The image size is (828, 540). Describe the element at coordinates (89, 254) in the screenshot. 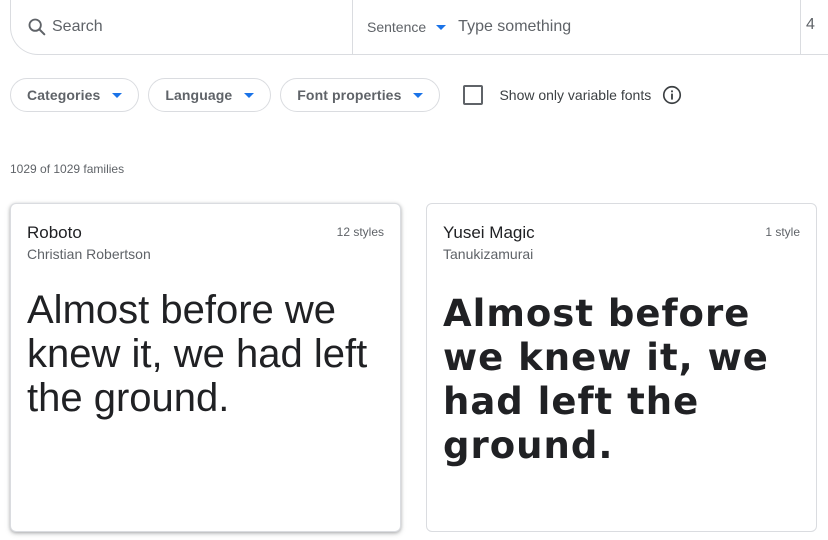

I see `font-designer: Christian Robertson` at that location.